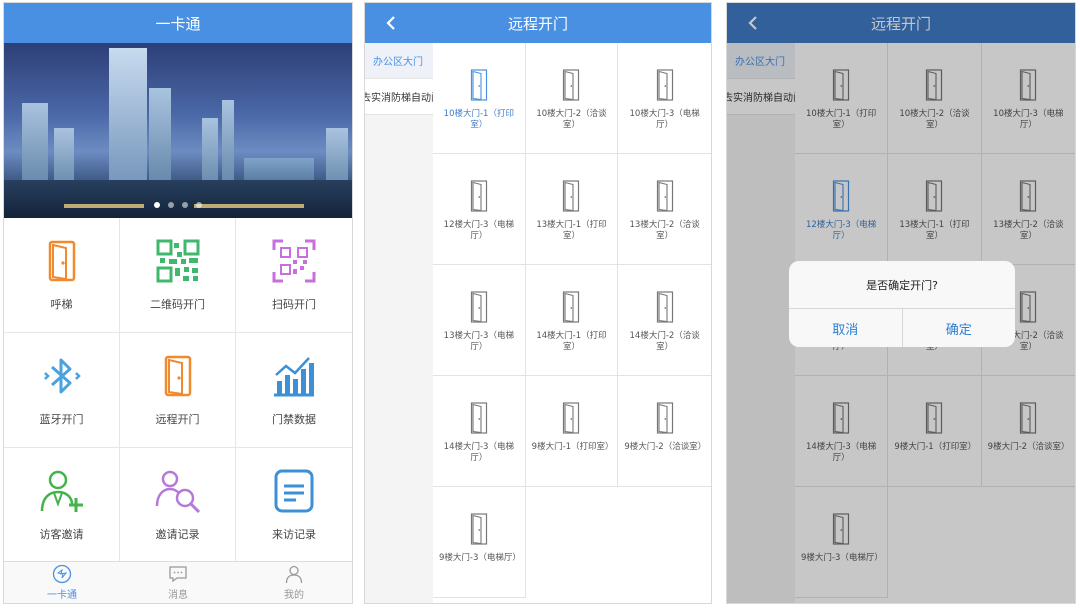 The image size is (1080, 609). Describe the element at coordinates (178, 205) in the screenshot. I see `banner-pagination` at that location.